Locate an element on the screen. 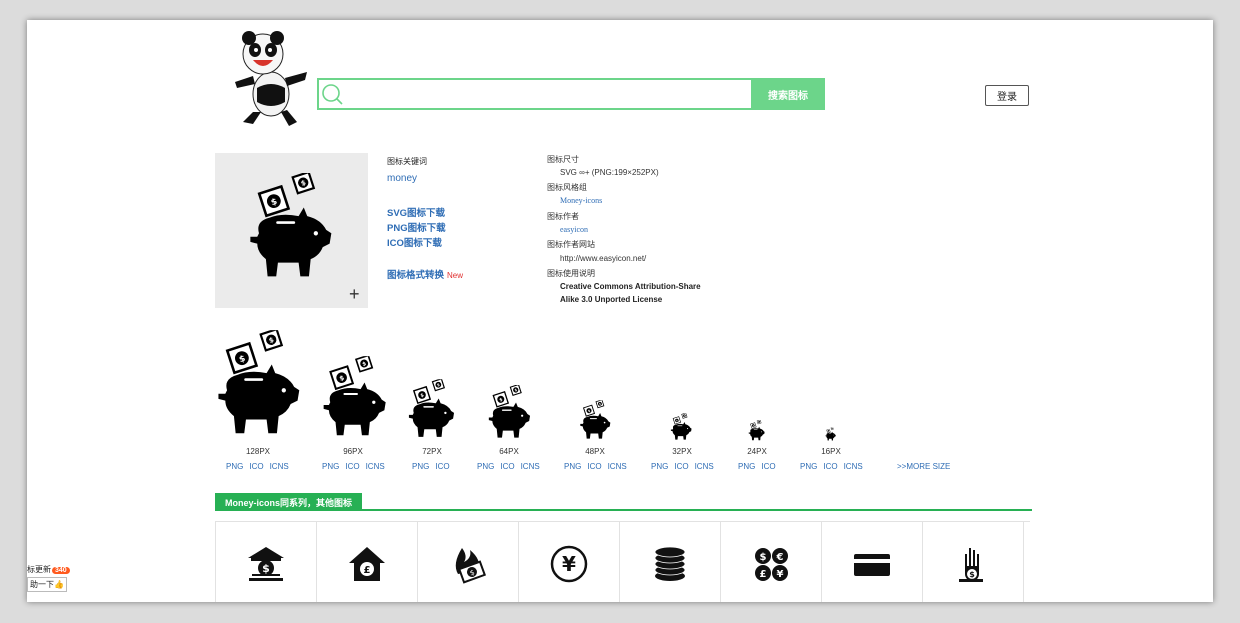 The width and height of the screenshot is (1240, 623). update-text: 标更新 is located at coordinates (39, 569).